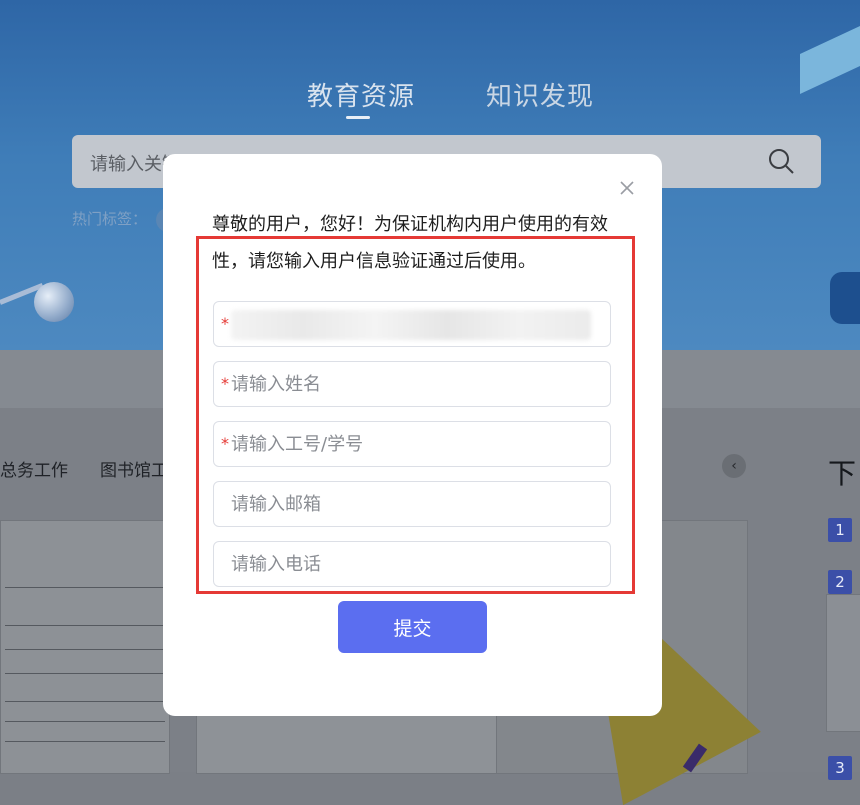 The image size is (860, 805). I want to click on name-input, so click(416, 384).